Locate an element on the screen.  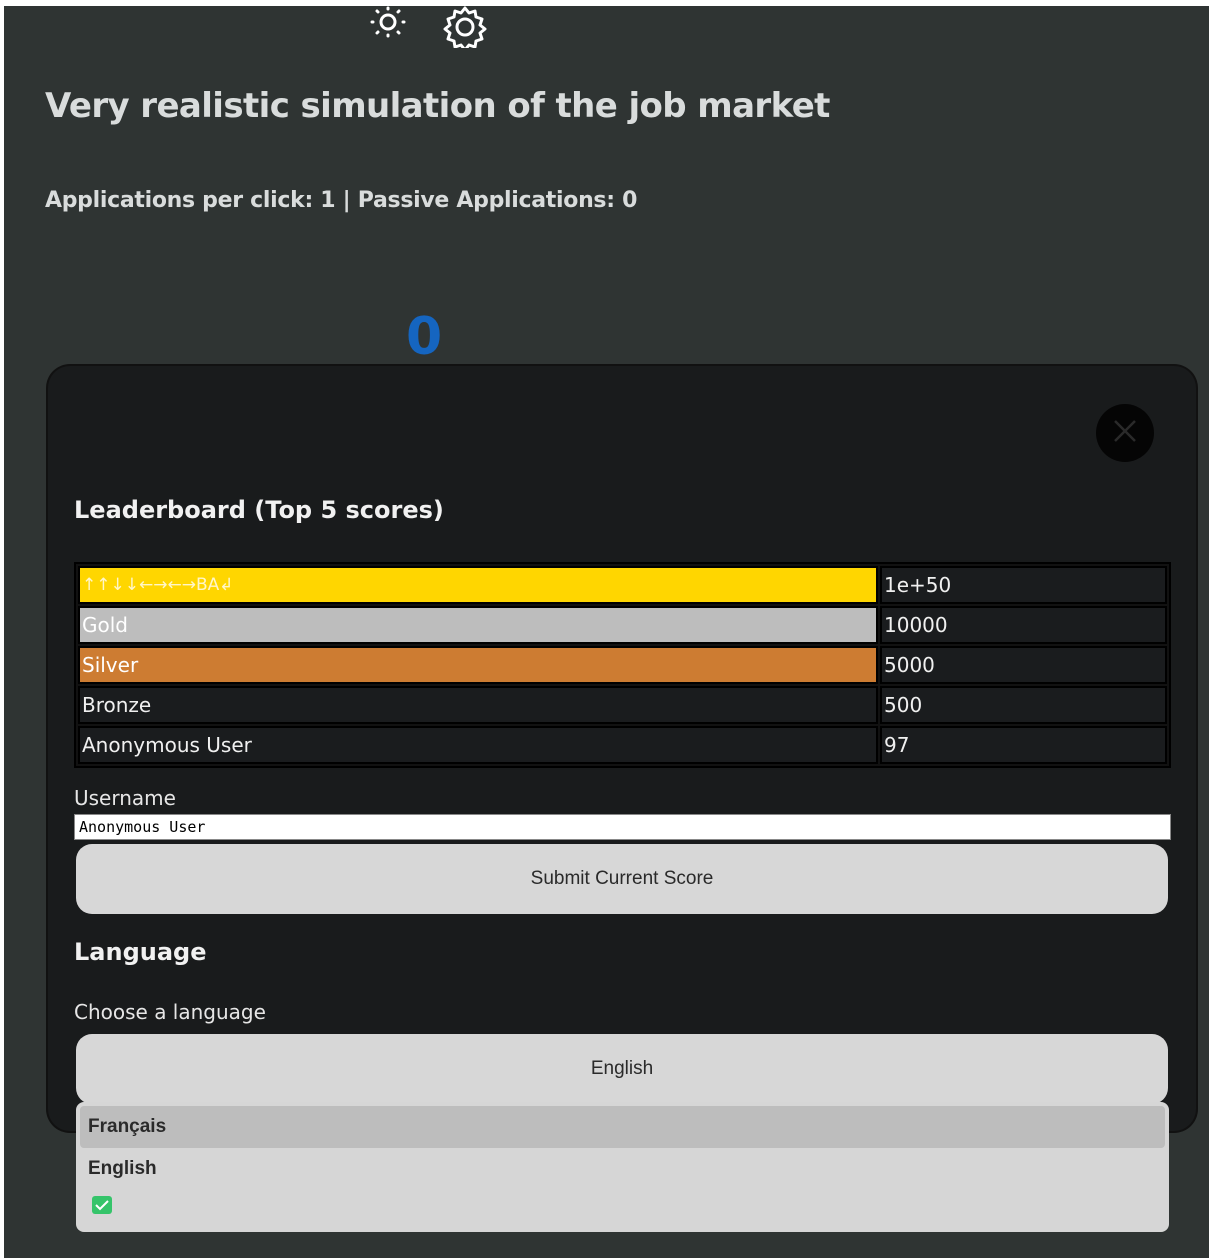
player-name: ↑↑↓↓←→←→BA↲ is located at coordinates (478, 585).